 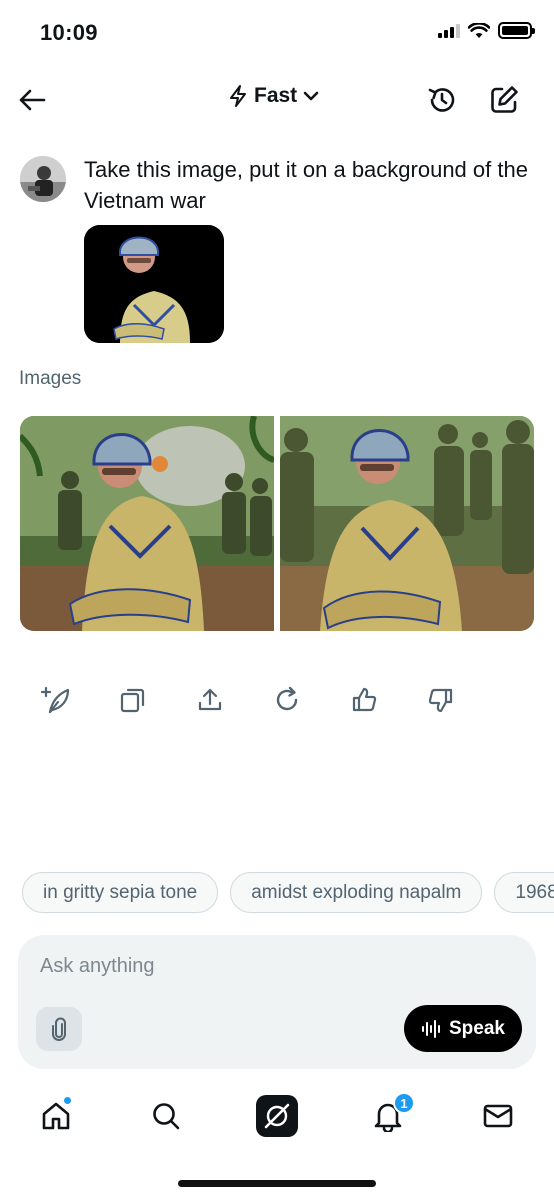 I want to click on tab-grok, so click(x=277, y=1116).